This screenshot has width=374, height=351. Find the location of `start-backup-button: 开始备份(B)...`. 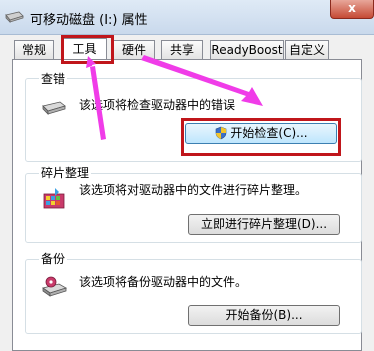

start-backup-button: 开始备份(B)... is located at coordinates (264, 315).